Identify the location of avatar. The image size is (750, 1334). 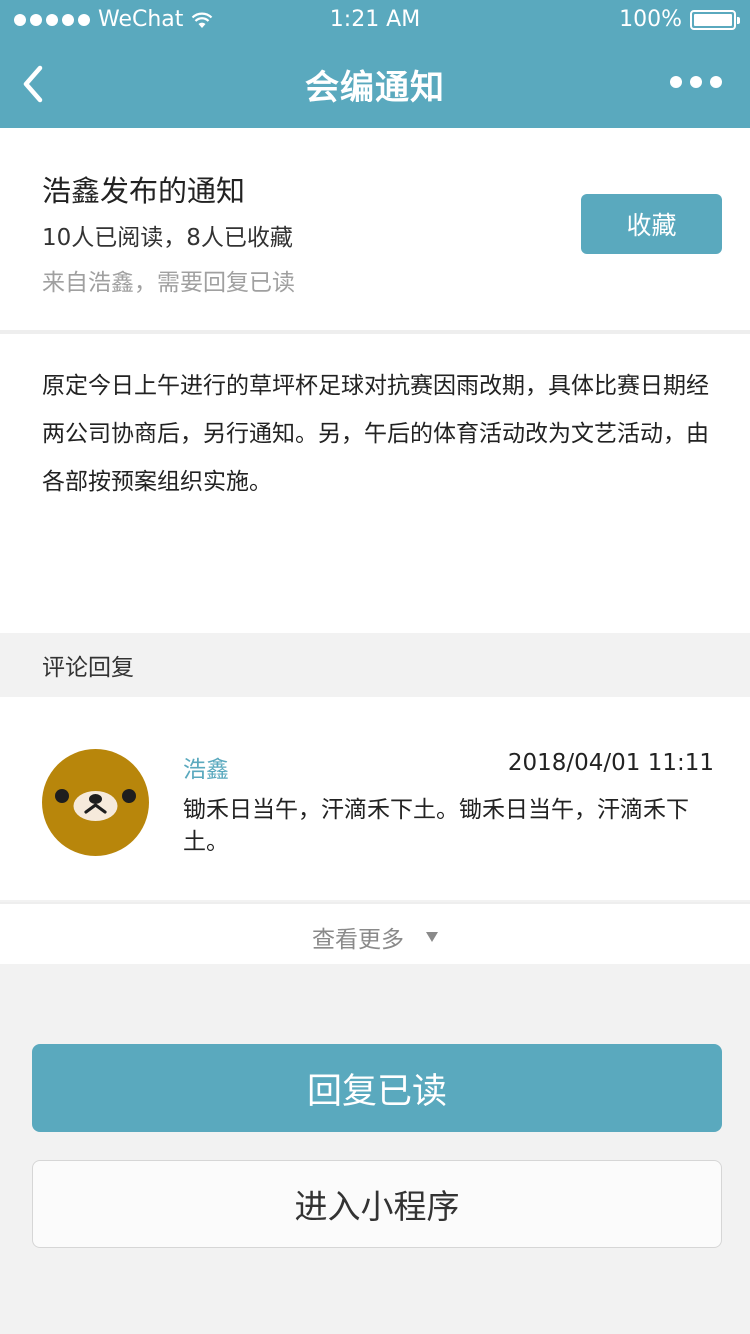
(95, 802).